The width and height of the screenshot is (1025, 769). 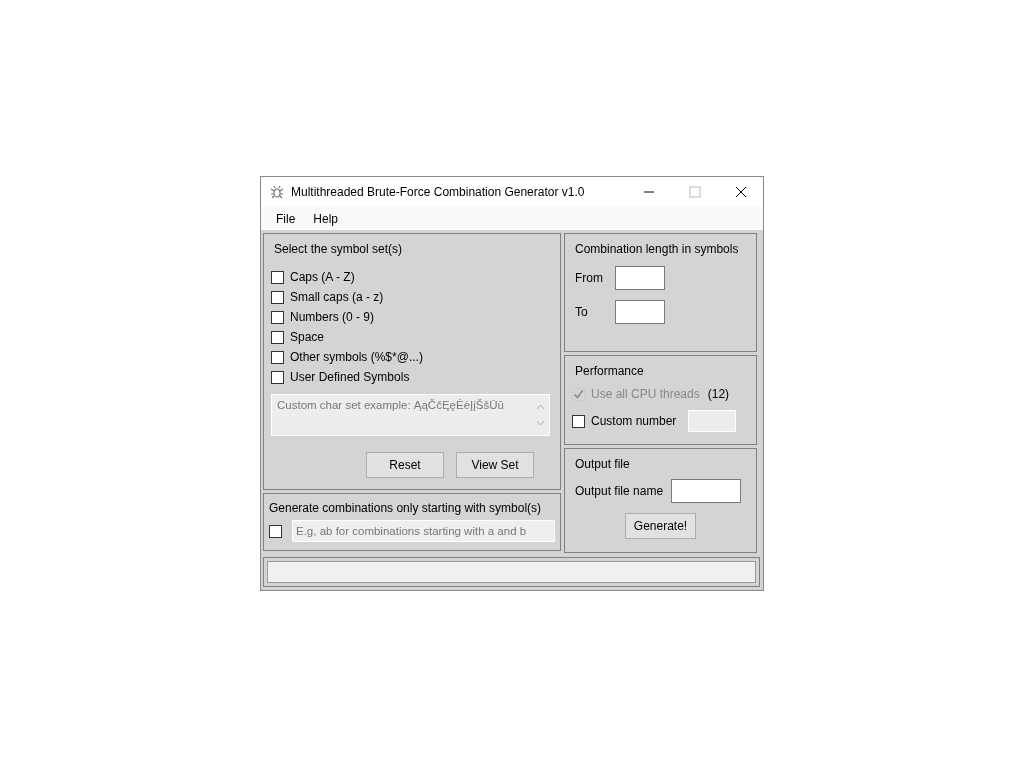 What do you see at coordinates (603, 464) in the screenshot?
I see `panel-title: Output file` at bounding box center [603, 464].